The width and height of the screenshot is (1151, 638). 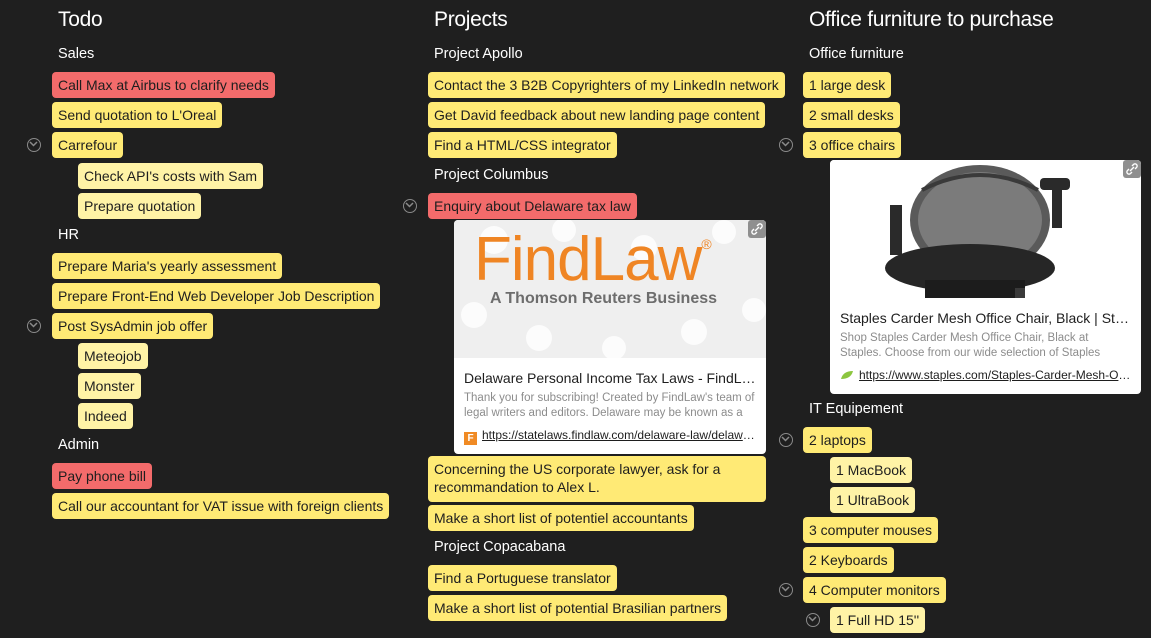 What do you see at coordinates (870, 530) in the screenshot?
I see `task-card: 3 computer mouses` at bounding box center [870, 530].